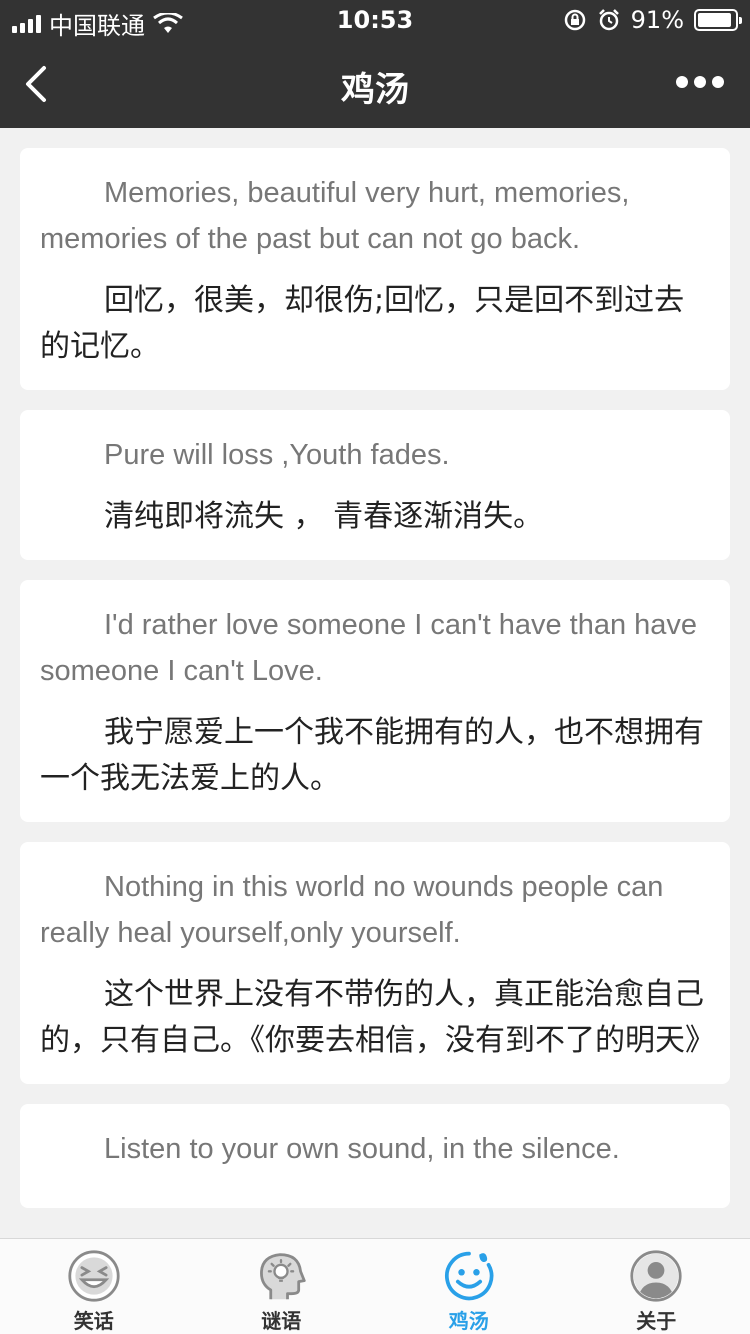 This screenshot has width=750, height=1334. Describe the element at coordinates (283, 1276) in the screenshot. I see `thinking-head-icon` at that location.